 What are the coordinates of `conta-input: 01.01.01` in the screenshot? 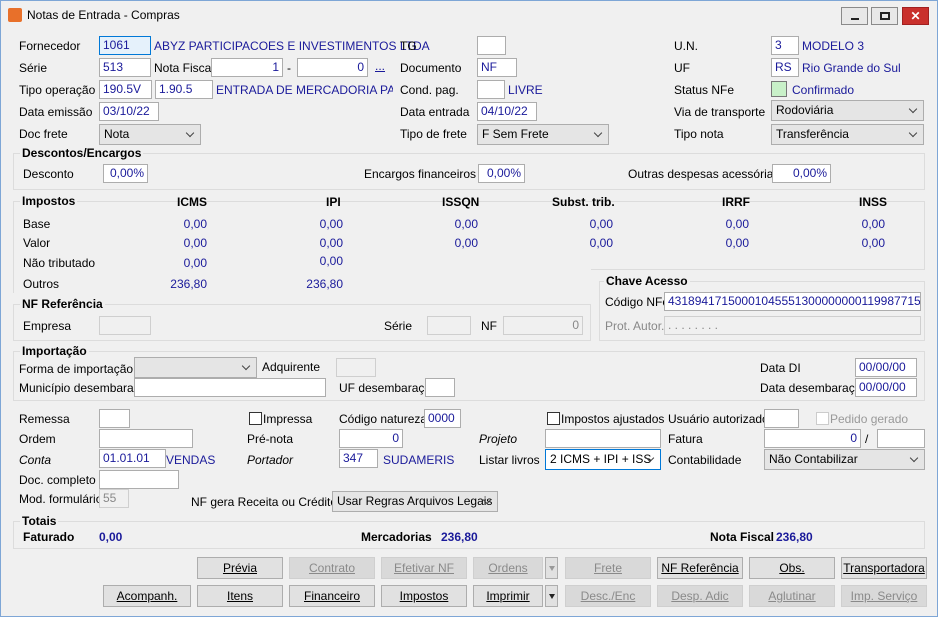 It's located at (132, 458).